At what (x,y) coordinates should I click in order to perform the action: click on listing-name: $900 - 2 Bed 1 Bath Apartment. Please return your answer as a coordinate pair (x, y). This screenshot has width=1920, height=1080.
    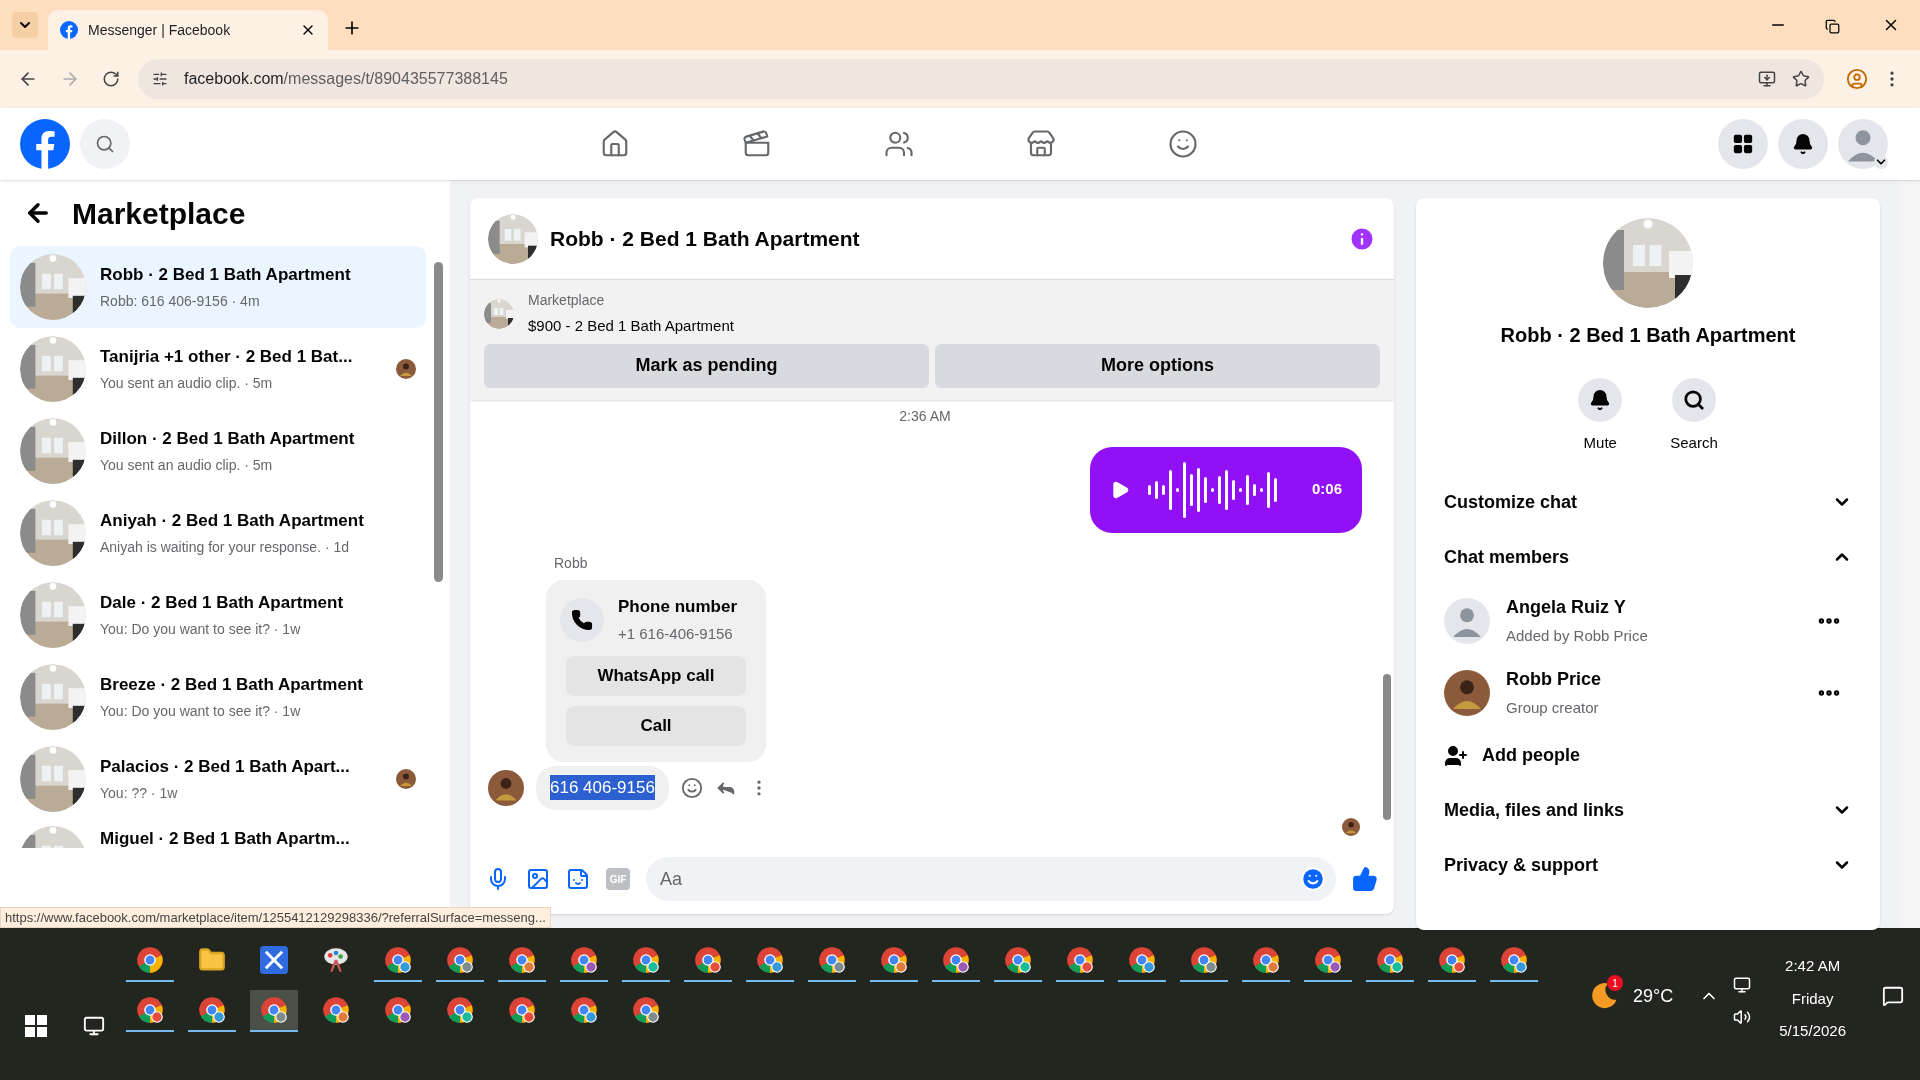
    Looking at the image, I should click on (631, 326).